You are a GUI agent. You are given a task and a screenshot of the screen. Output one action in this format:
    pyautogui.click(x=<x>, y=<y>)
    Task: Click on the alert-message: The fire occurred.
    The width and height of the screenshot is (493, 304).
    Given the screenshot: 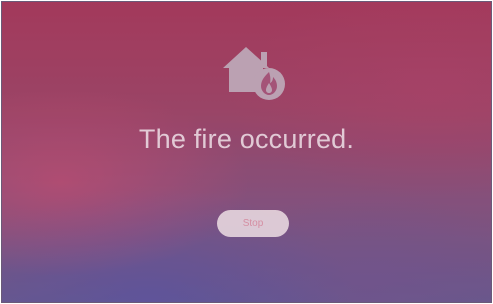 What is the action you would take?
    pyautogui.click(x=246, y=139)
    